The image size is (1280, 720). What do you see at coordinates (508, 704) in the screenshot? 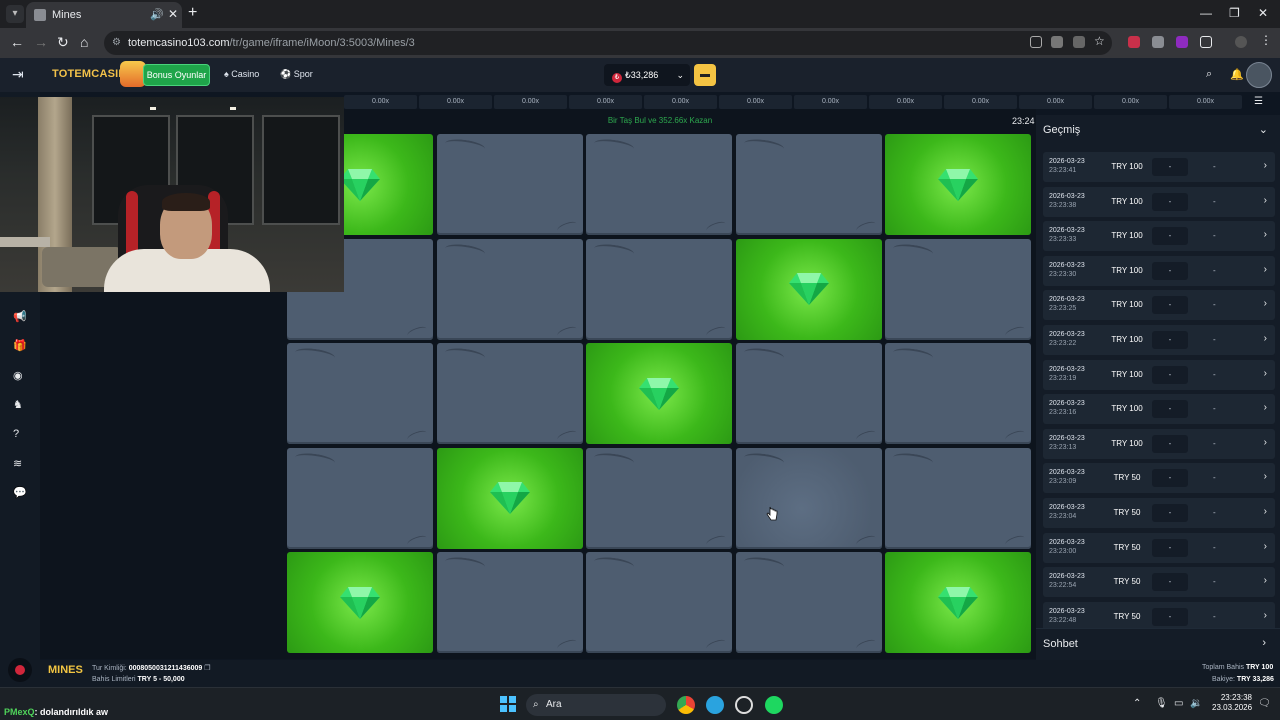
I see `windows-start-icon` at bounding box center [508, 704].